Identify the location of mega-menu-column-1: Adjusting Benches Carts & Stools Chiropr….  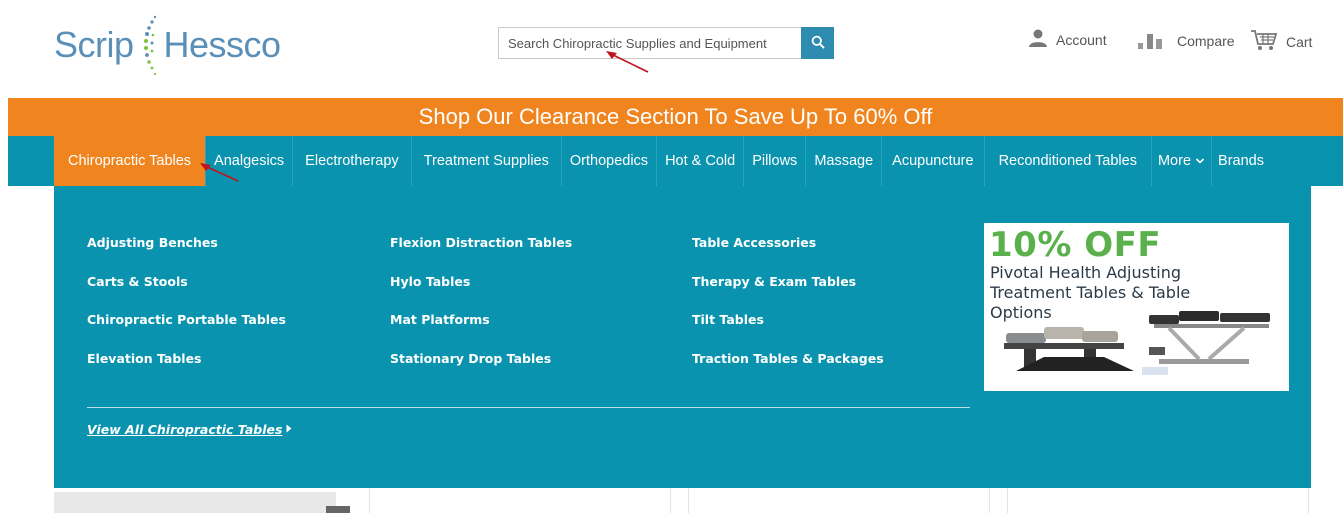
(186, 313).